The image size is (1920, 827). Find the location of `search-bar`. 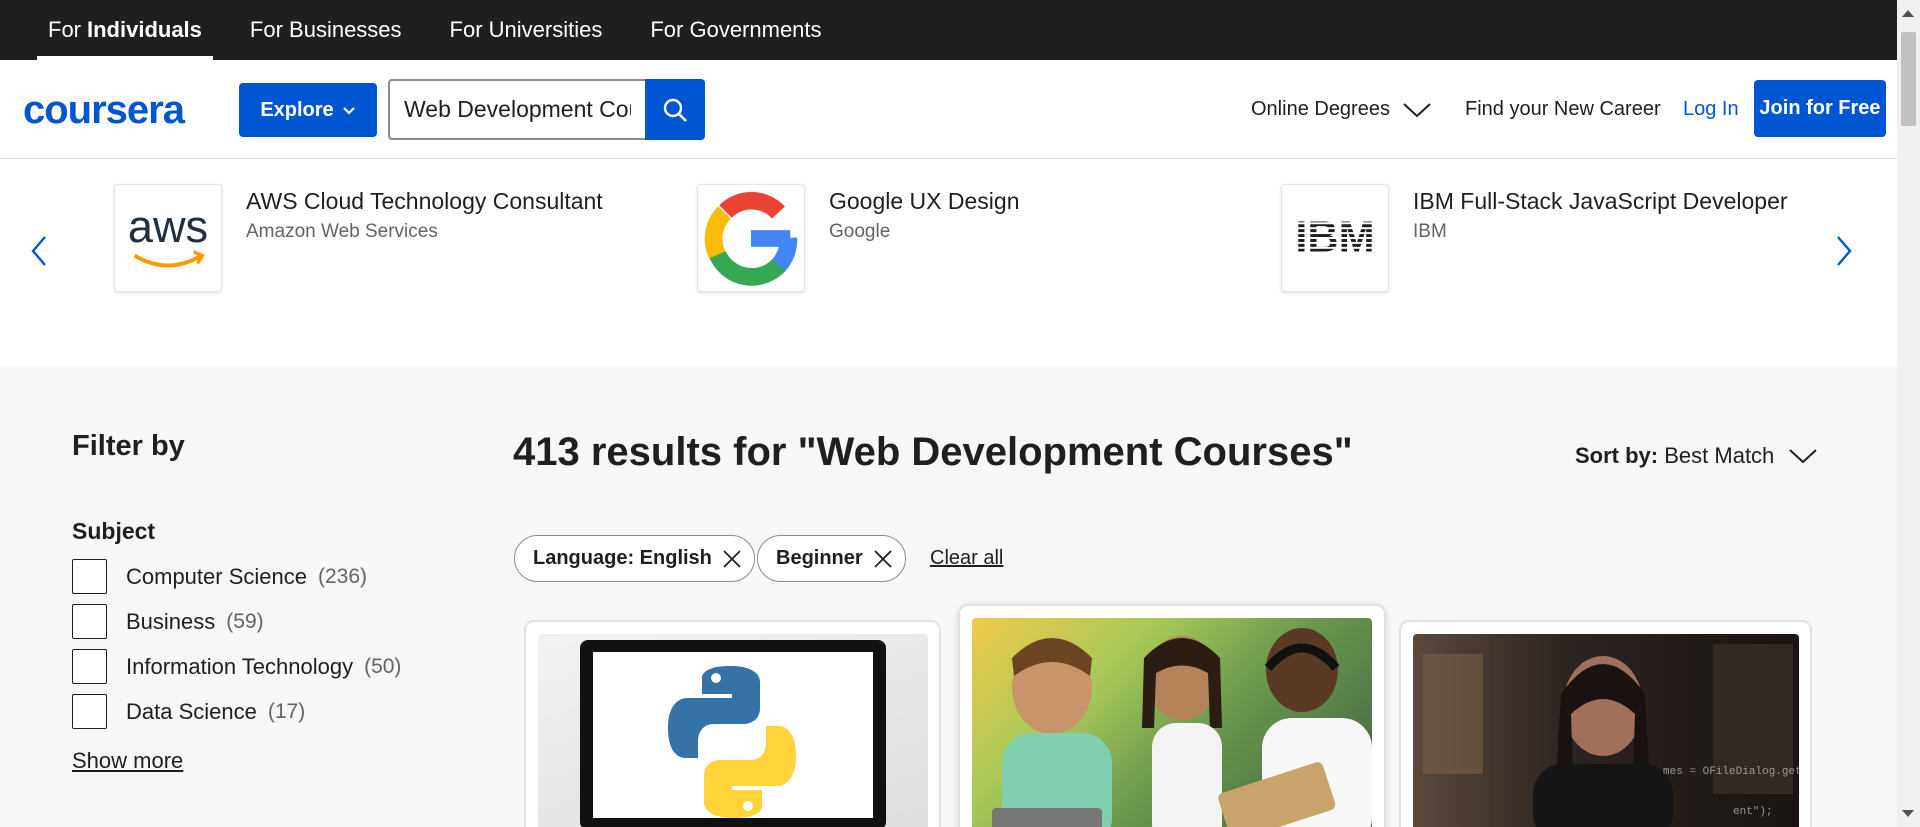

search-bar is located at coordinates (546, 109).